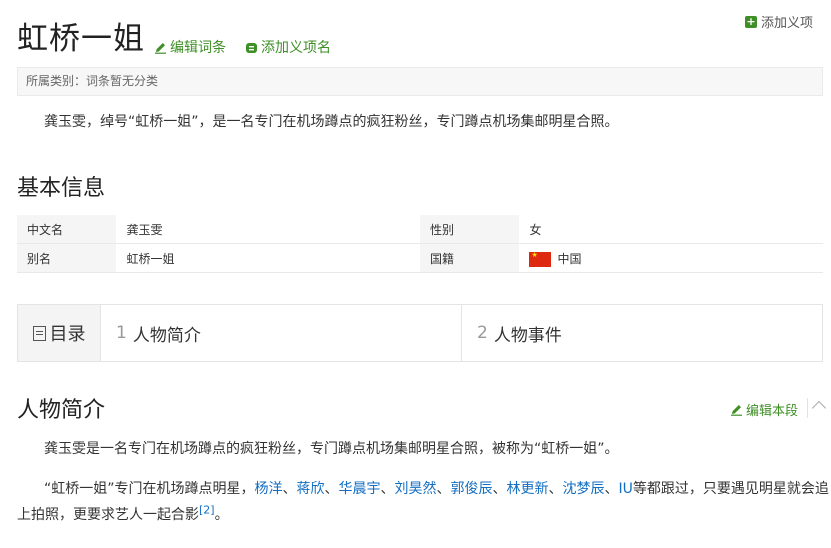  I want to click on divider, so click(807, 408).